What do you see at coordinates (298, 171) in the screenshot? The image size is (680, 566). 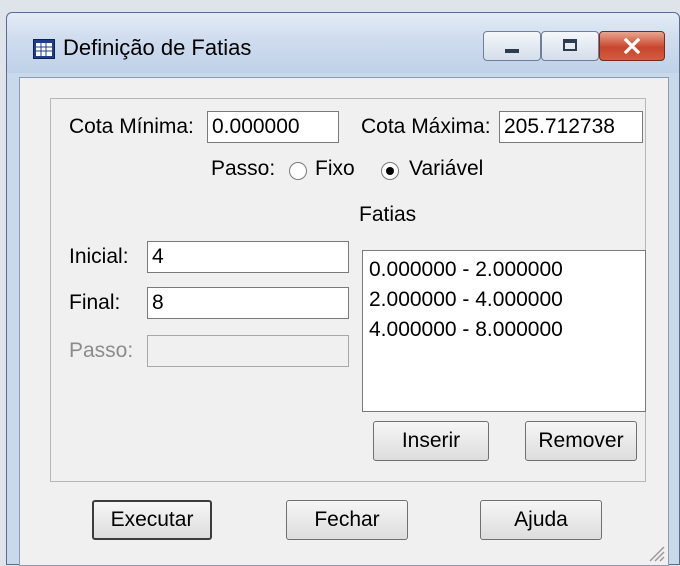 I see `radio-fixo` at bounding box center [298, 171].